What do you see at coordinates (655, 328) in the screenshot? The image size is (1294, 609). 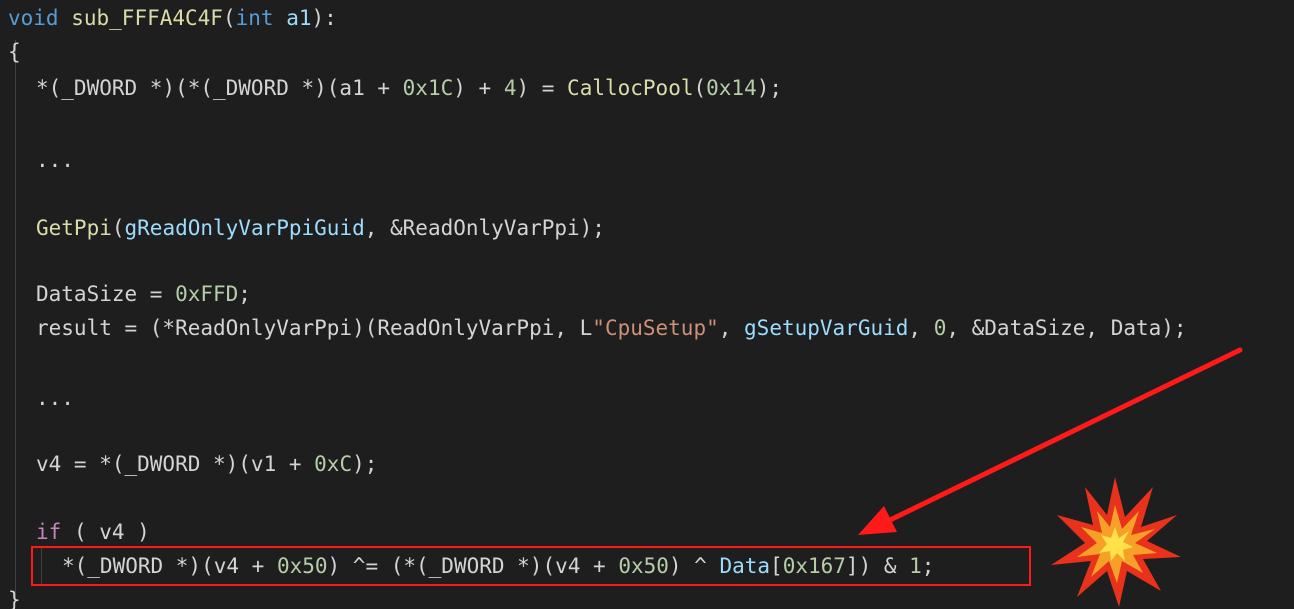 I see `string-literal: "CpuSetup"` at bounding box center [655, 328].